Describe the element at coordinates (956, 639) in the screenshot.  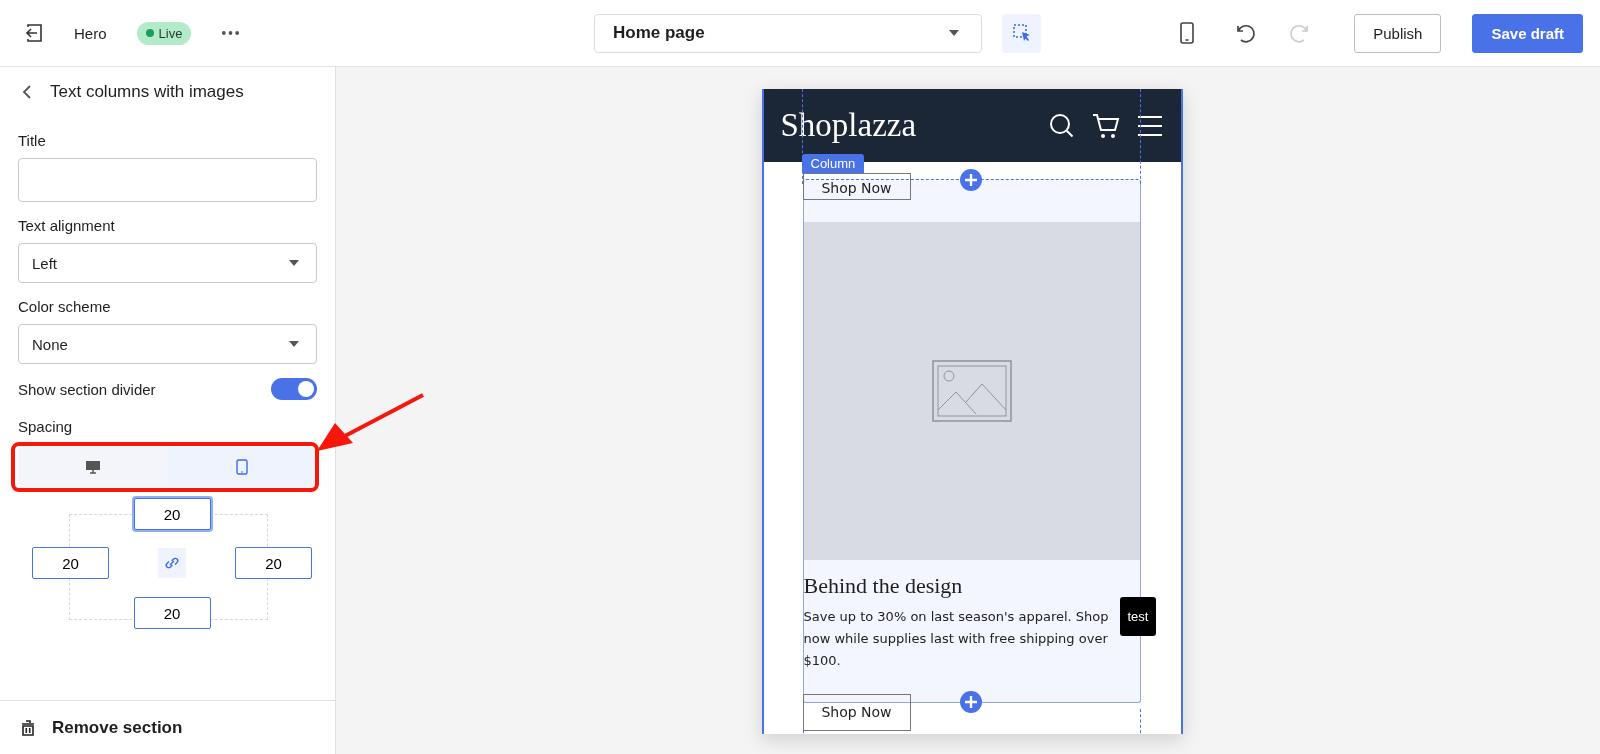
I see `column-text: Save up to 30% on last season's apparel. Shop now while supplies last with free shipping over $100.` at that location.